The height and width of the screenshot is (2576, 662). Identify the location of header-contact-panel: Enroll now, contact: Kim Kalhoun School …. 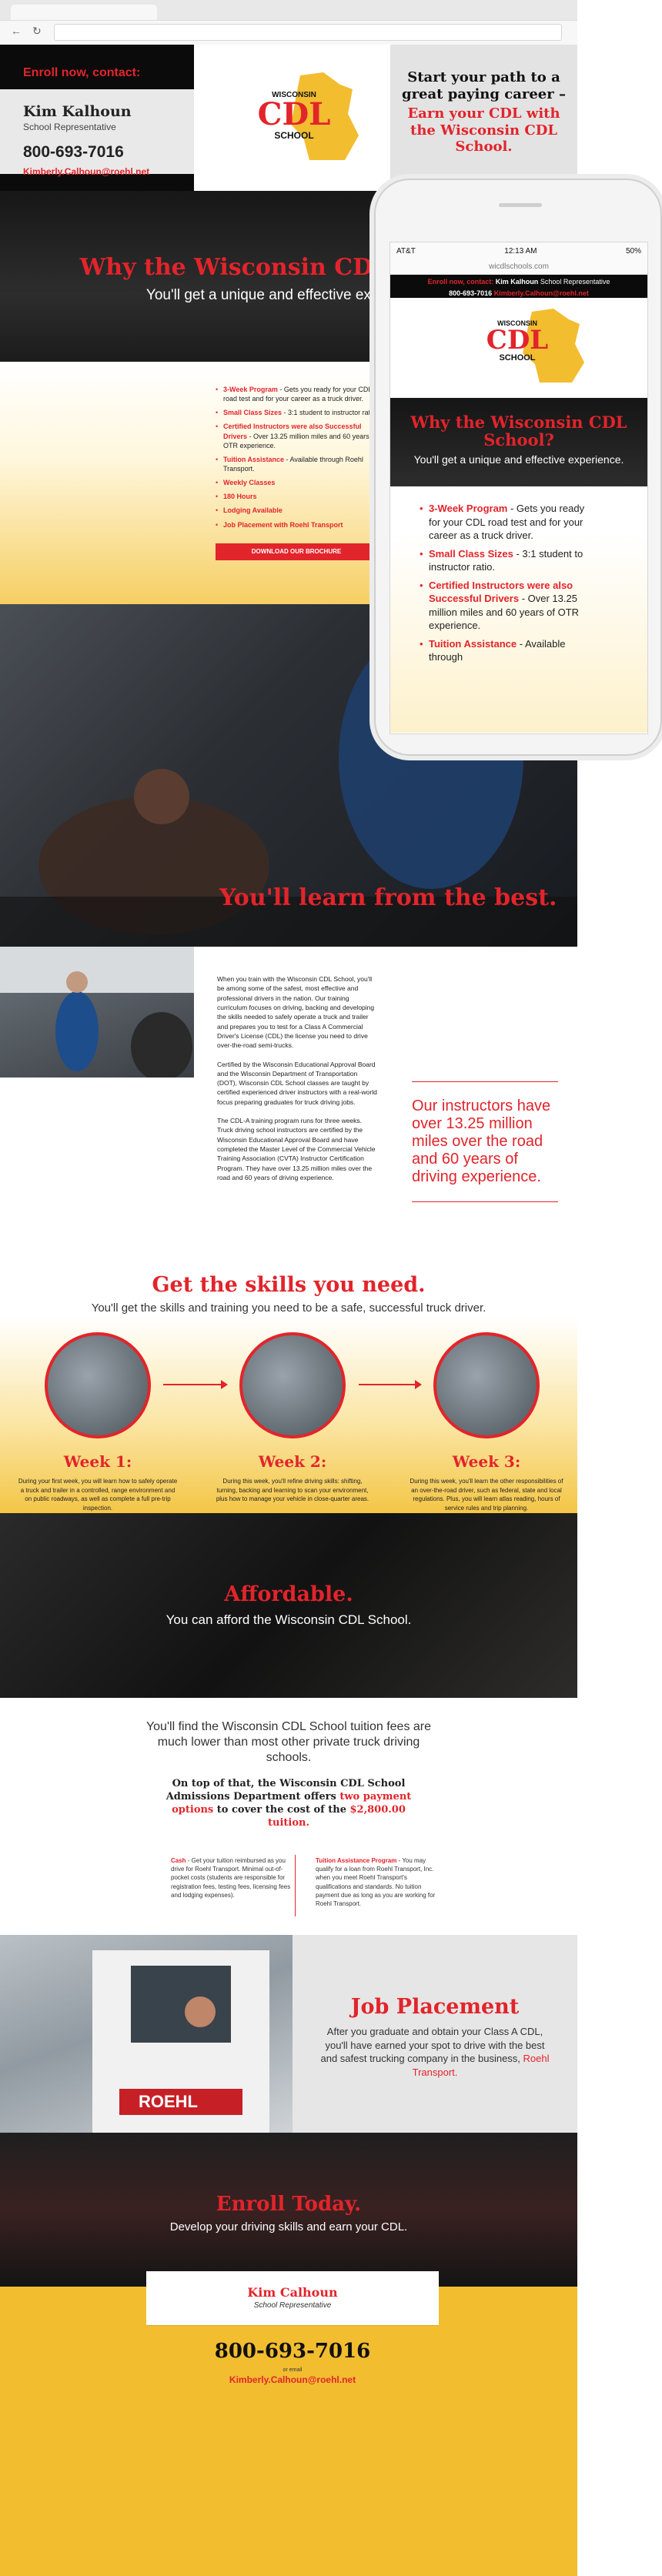
(97, 118).